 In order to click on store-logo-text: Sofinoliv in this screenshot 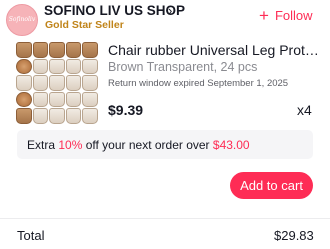, I will do `click(22, 19)`.